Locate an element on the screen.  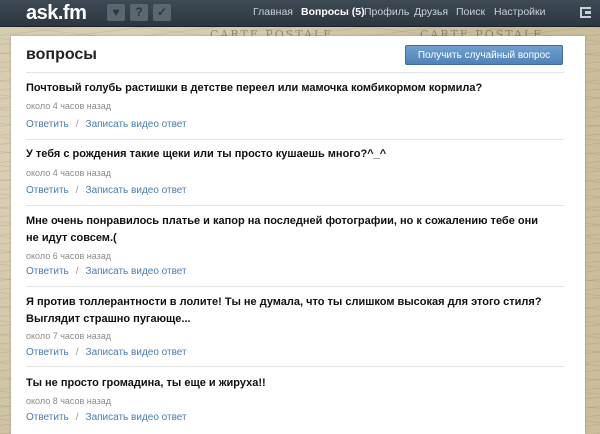
logo: ask.fm is located at coordinates (56, 13).